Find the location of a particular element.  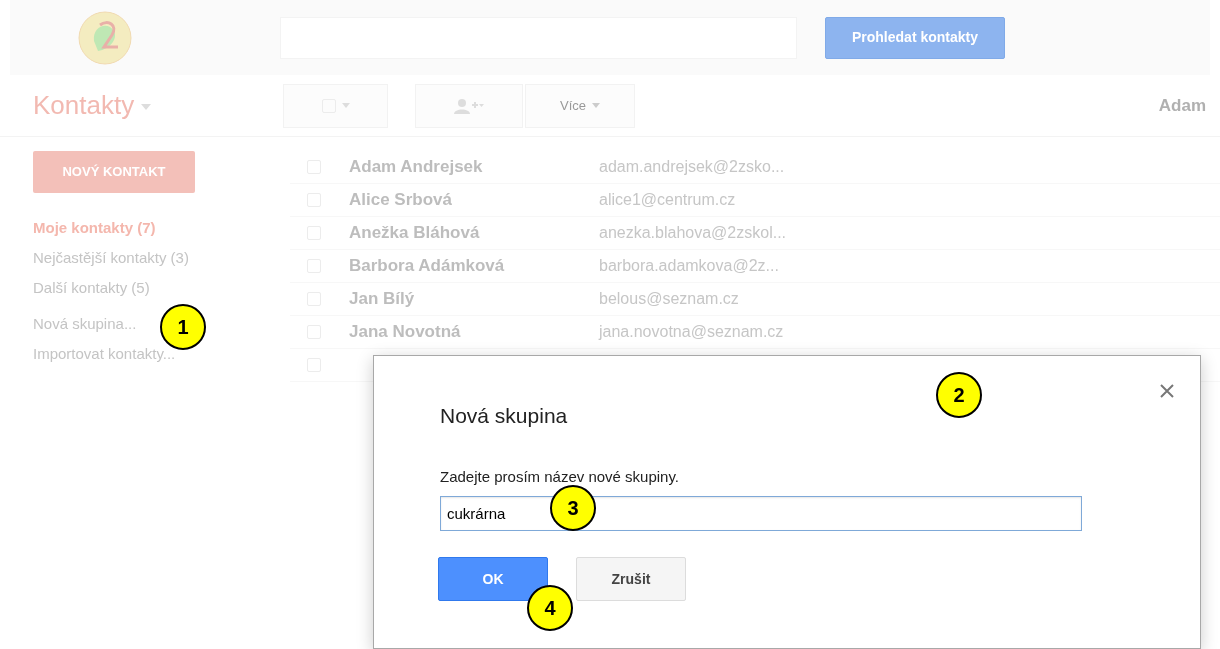

contact-email: jana.novotna@seznam.cz is located at coordinates (691, 332).